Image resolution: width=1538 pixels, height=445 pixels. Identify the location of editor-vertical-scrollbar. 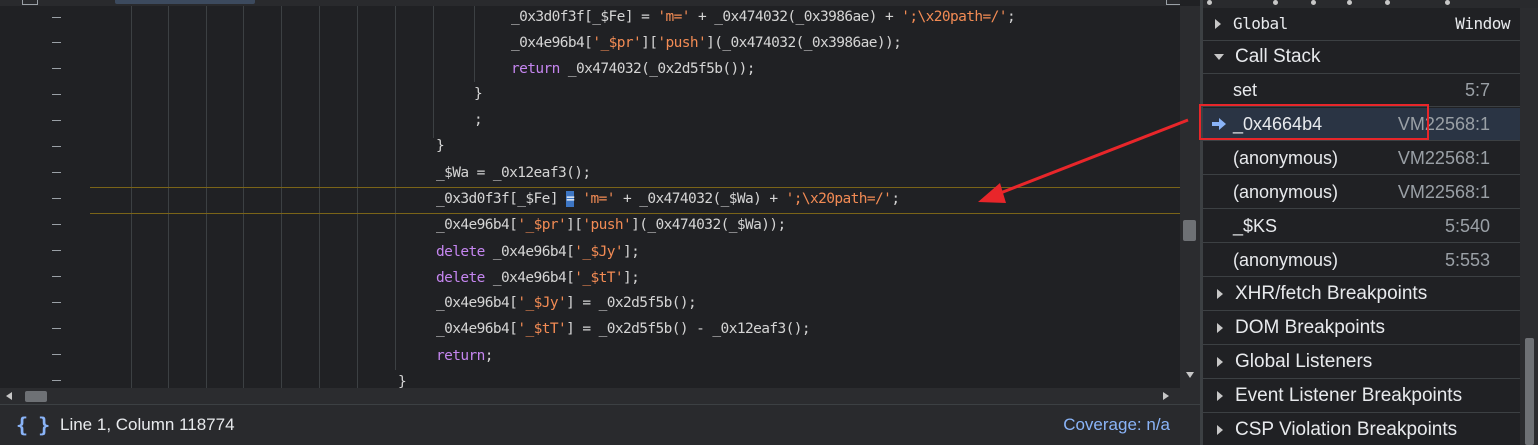
(1190, 197).